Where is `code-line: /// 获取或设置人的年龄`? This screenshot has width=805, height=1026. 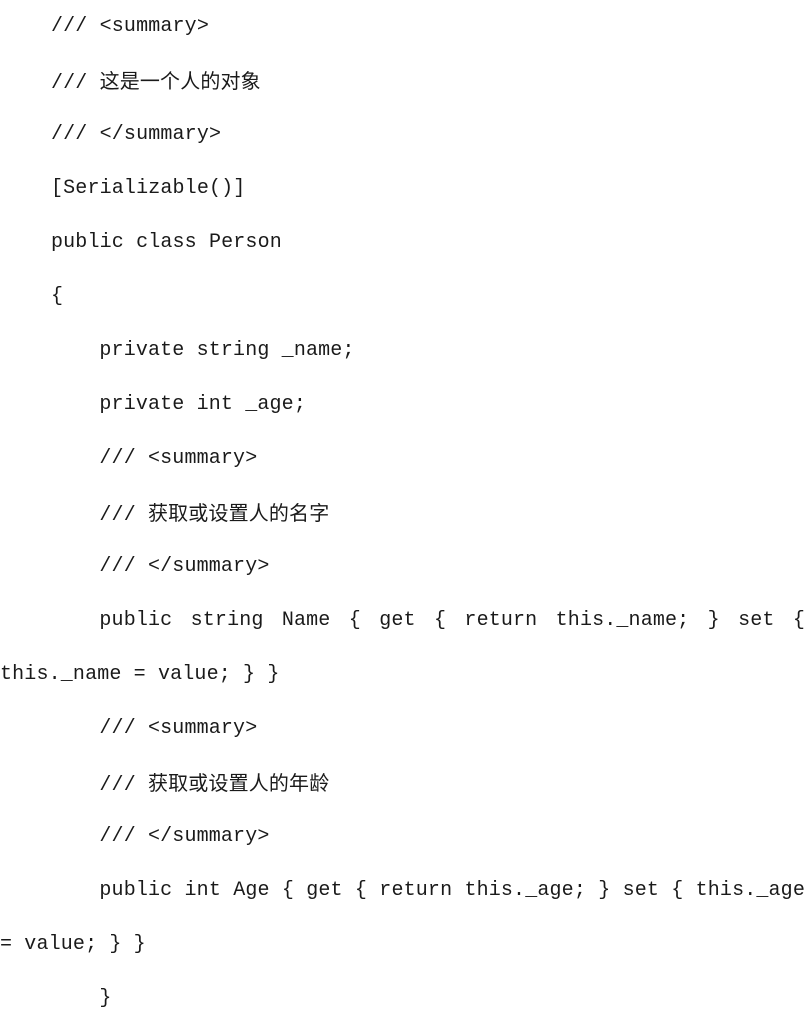 code-line: /// 获取或设置人的年龄 is located at coordinates (214, 784).